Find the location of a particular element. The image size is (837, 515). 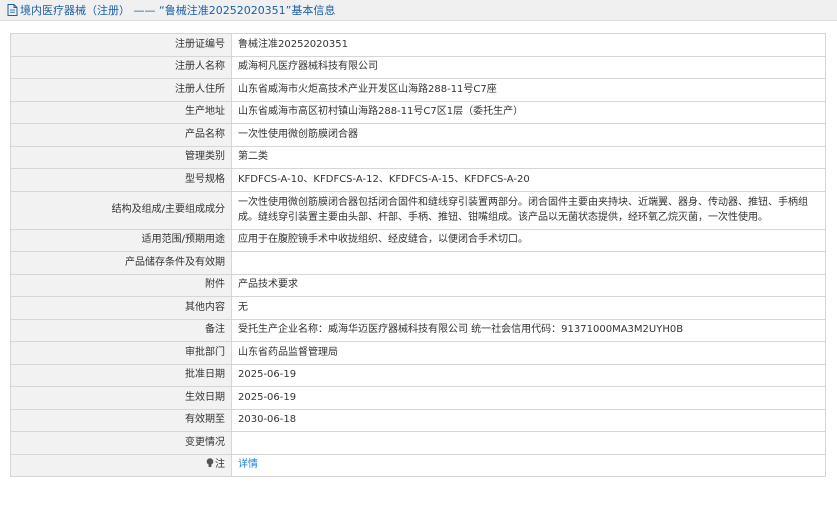

note-label-cell: 注 is located at coordinates (121, 465).